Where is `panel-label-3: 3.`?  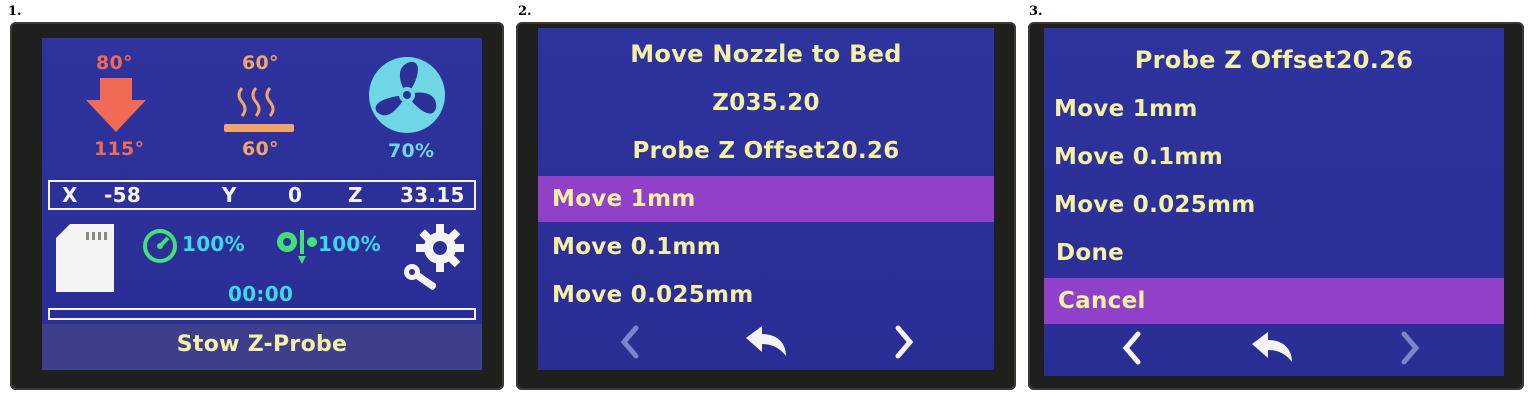
panel-label-3: 3. is located at coordinates (1036, 11).